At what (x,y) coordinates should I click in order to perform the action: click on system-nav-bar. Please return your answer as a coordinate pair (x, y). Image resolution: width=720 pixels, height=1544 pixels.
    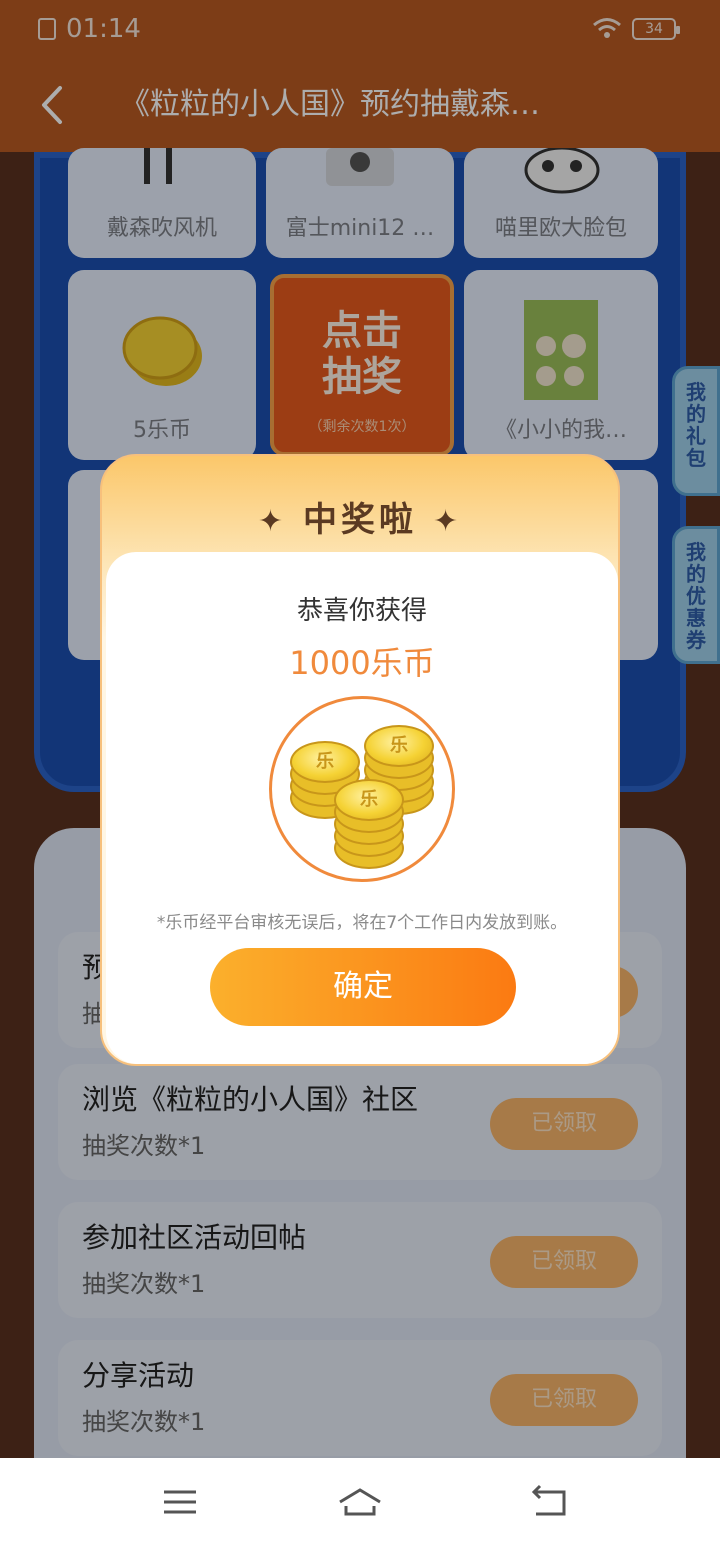
    Looking at the image, I should click on (360, 1501).